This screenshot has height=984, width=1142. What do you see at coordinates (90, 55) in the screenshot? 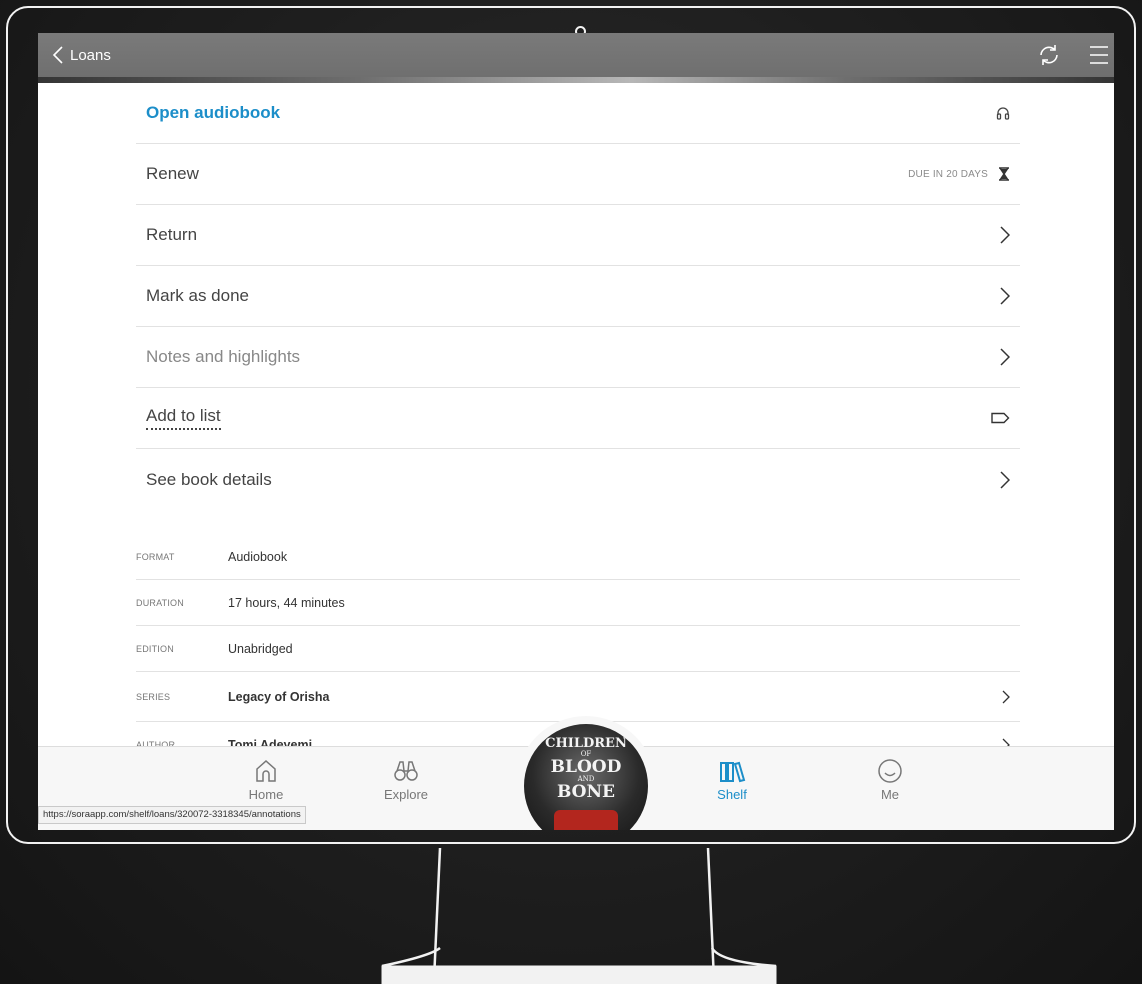
I see `back-label: Loans` at bounding box center [90, 55].